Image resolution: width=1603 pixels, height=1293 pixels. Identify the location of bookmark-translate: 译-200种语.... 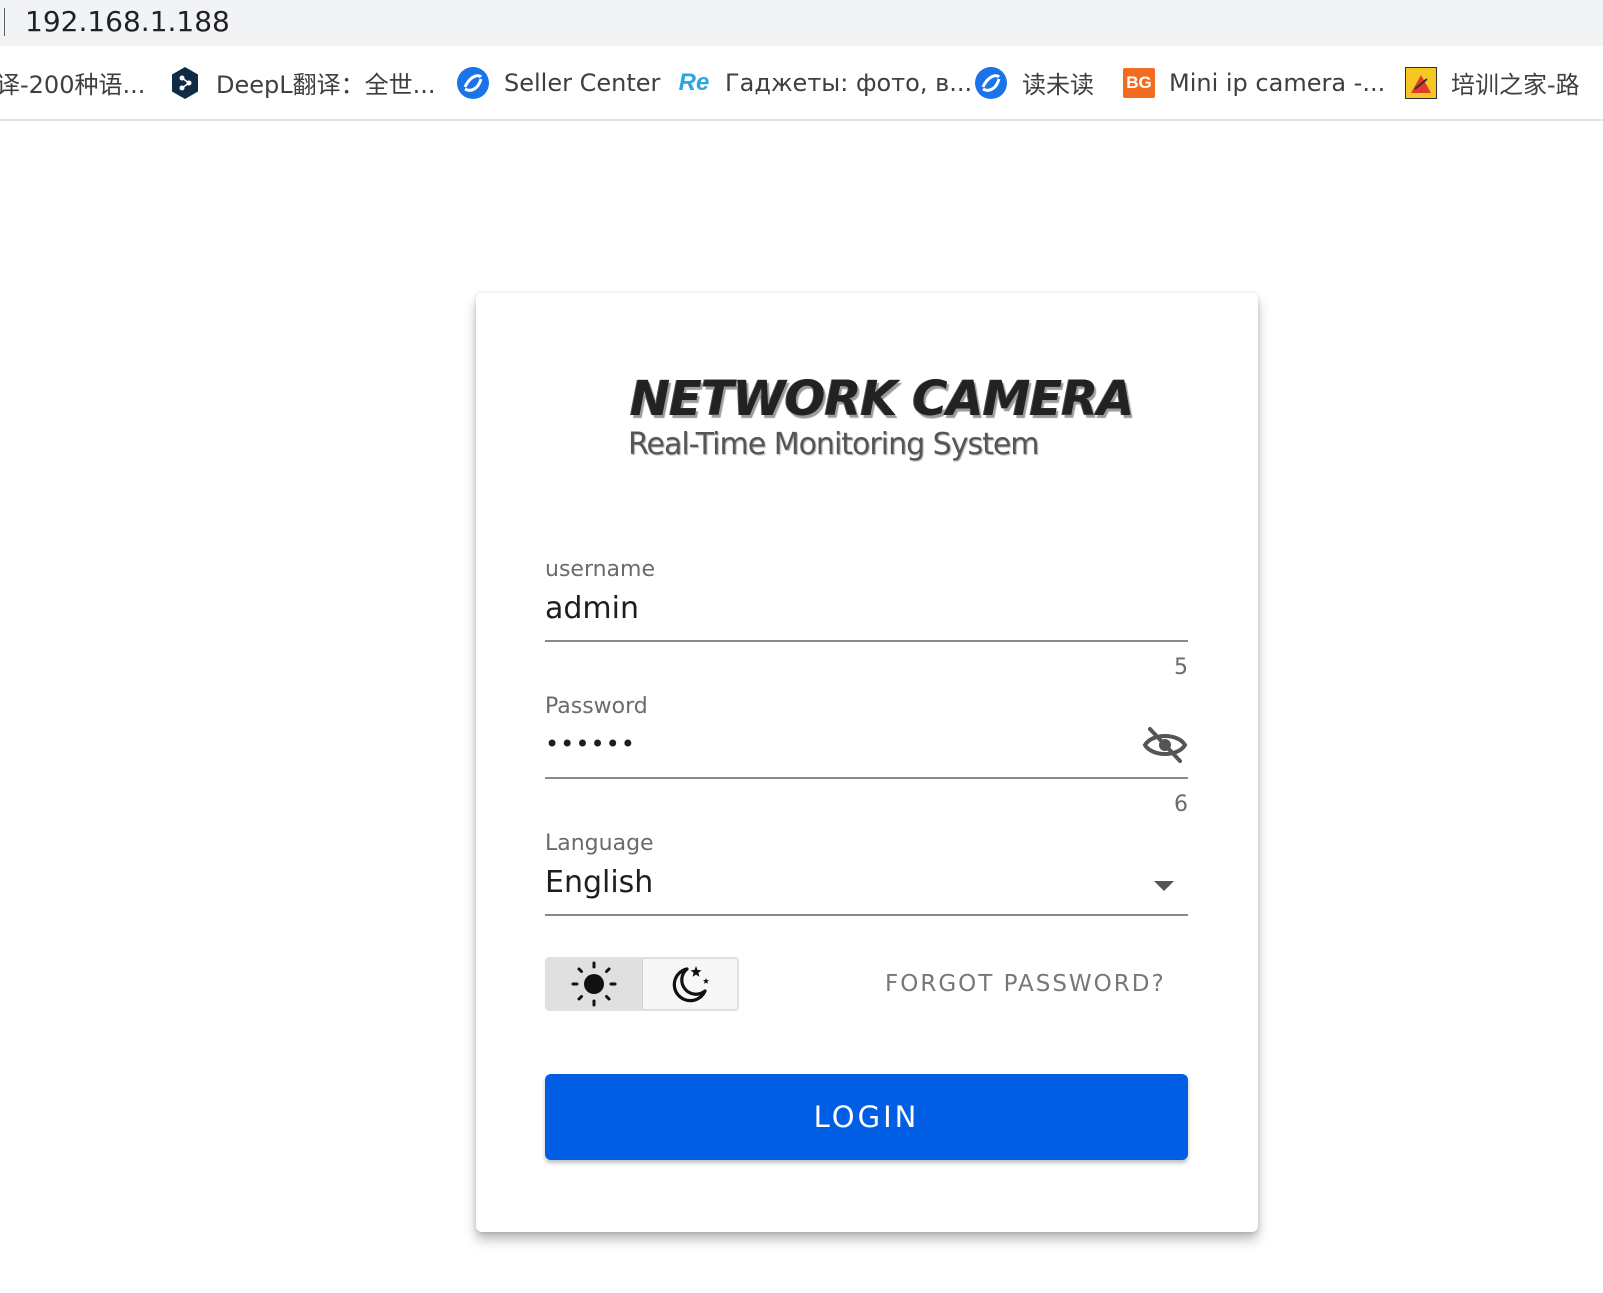
(72, 82).